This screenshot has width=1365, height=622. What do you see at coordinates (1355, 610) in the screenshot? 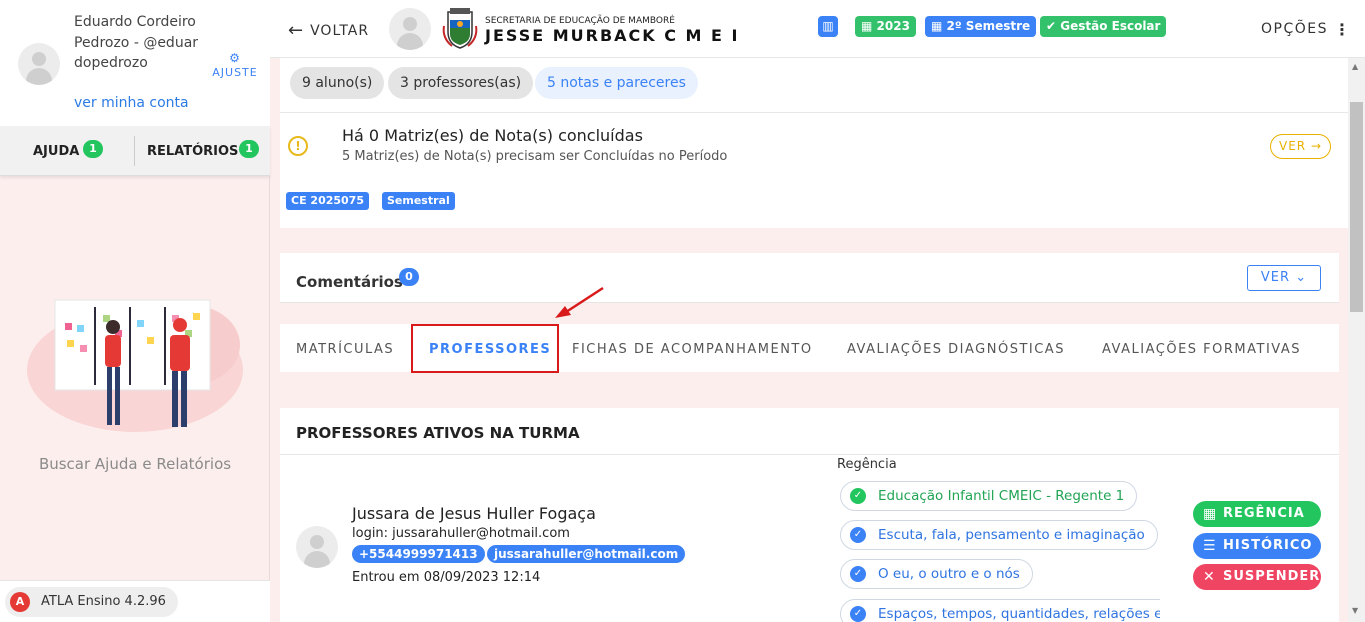
I see `scroll-down-icon: ▼` at bounding box center [1355, 610].